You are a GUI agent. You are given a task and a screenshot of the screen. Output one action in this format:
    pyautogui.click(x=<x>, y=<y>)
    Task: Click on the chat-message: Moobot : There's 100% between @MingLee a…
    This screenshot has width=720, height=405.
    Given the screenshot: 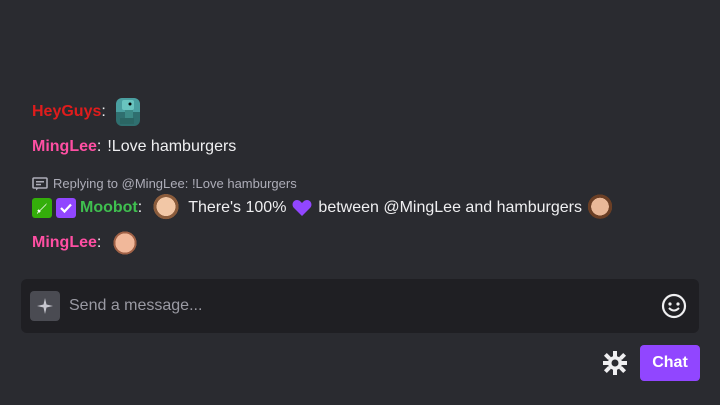 What is the action you would take?
    pyautogui.click(x=325, y=208)
    